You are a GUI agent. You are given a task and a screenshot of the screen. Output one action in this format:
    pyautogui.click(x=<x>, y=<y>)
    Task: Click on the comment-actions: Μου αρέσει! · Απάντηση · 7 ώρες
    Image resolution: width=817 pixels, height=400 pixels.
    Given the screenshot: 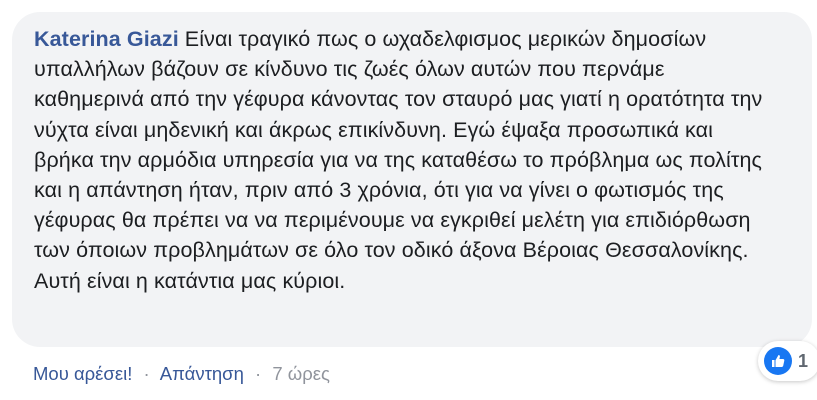 What is the action you would take?
    pyautogui.click(x=181, y=374)
    